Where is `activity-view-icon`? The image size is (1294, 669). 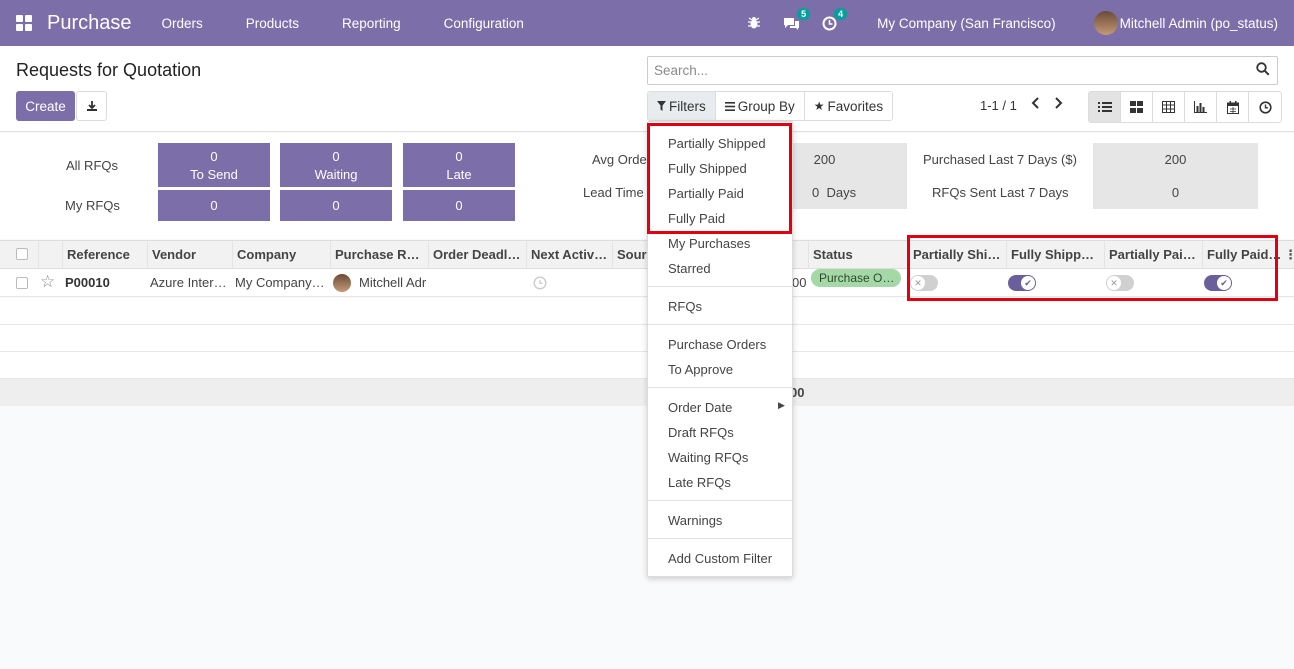
activity-view-icon is located at coordinates (1265, 107).